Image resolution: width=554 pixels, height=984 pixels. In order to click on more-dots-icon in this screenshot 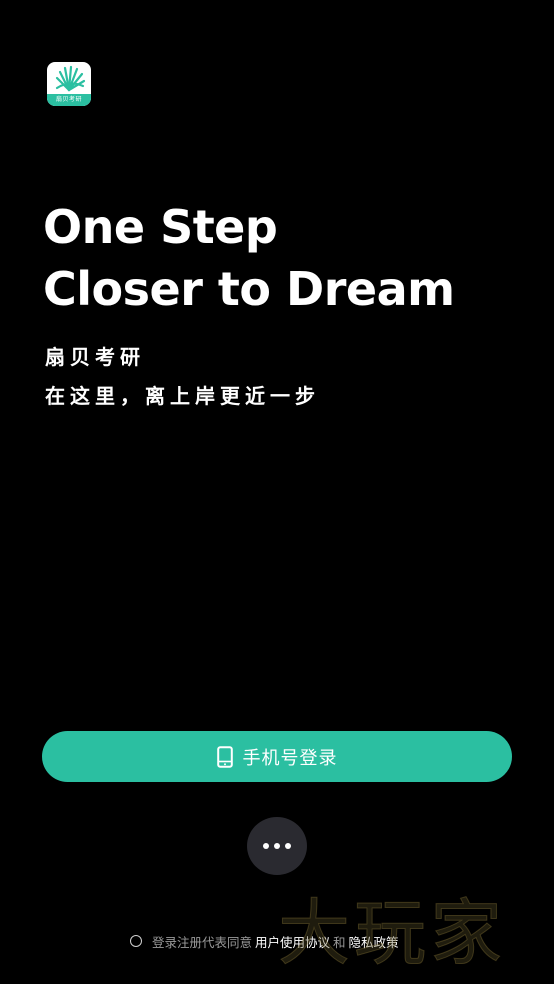, I will do `click(277, 846)`.